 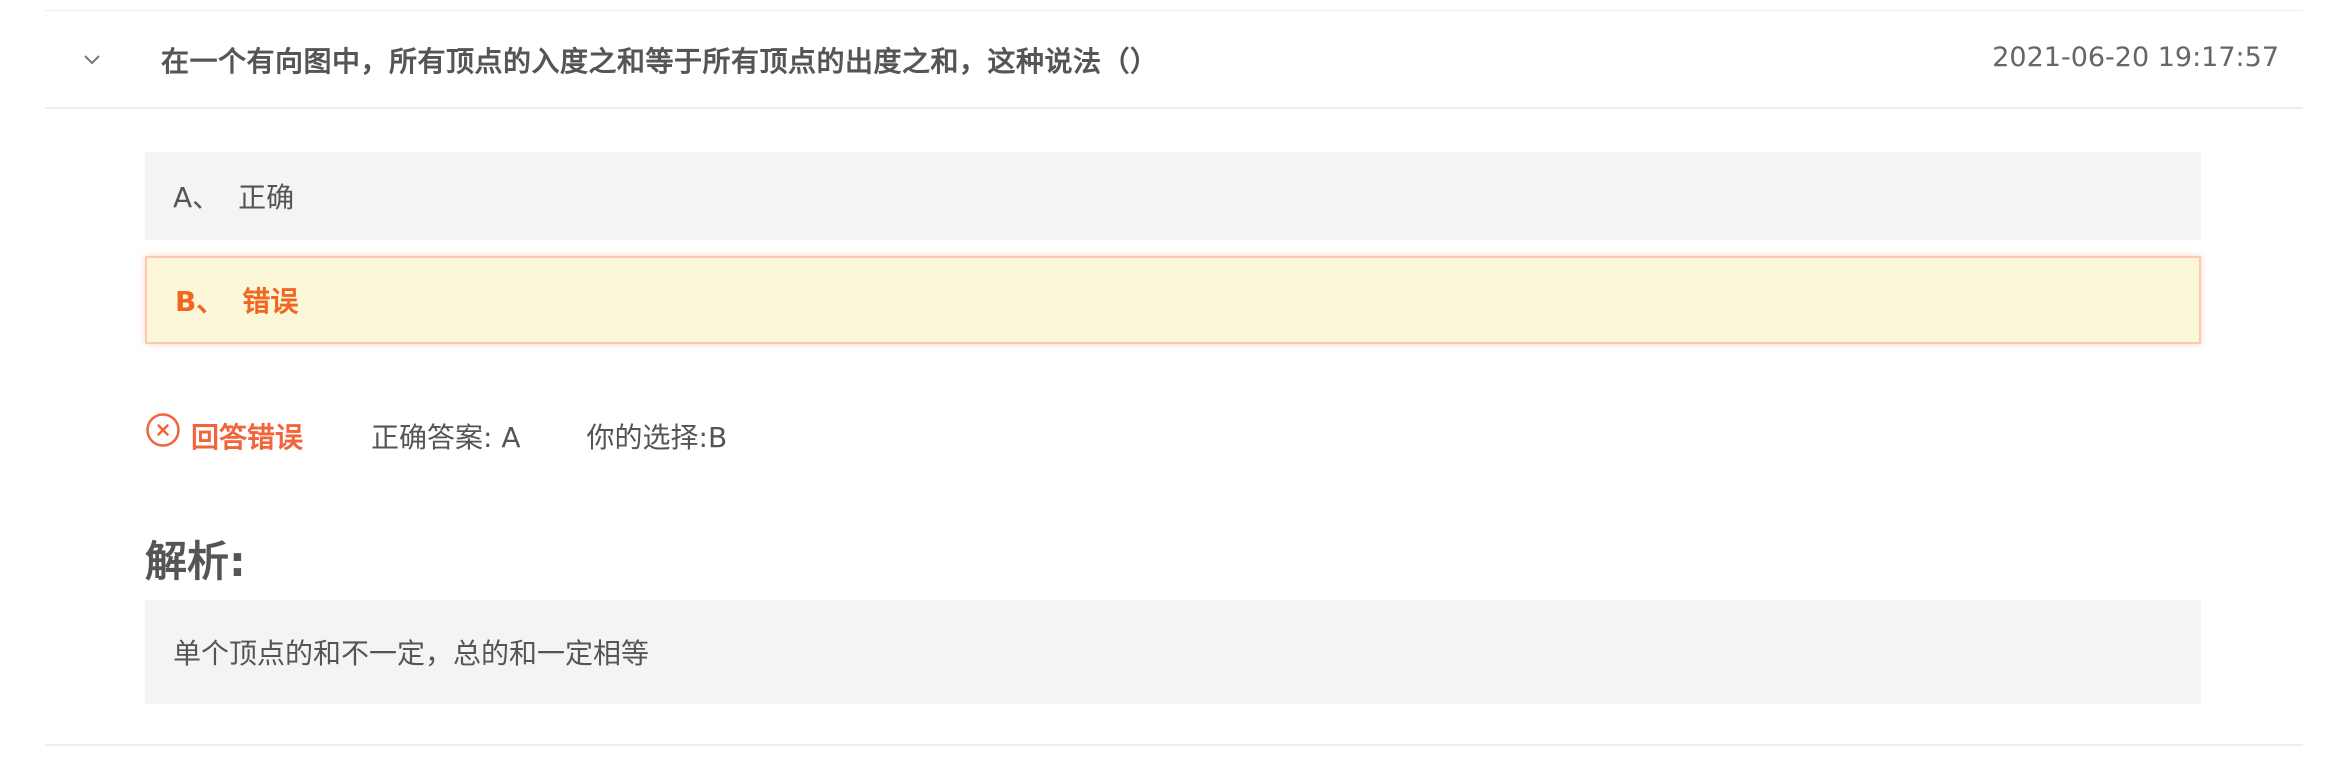 What do you see at coordinates (247, 437) in the screenshot?
I see `answer-status-text: 回答错误` at bounding box center [247, 437].